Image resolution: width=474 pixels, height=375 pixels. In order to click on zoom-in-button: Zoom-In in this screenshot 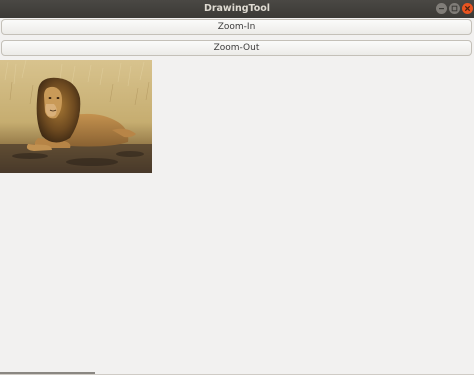, I will do `click(236, 27)`.